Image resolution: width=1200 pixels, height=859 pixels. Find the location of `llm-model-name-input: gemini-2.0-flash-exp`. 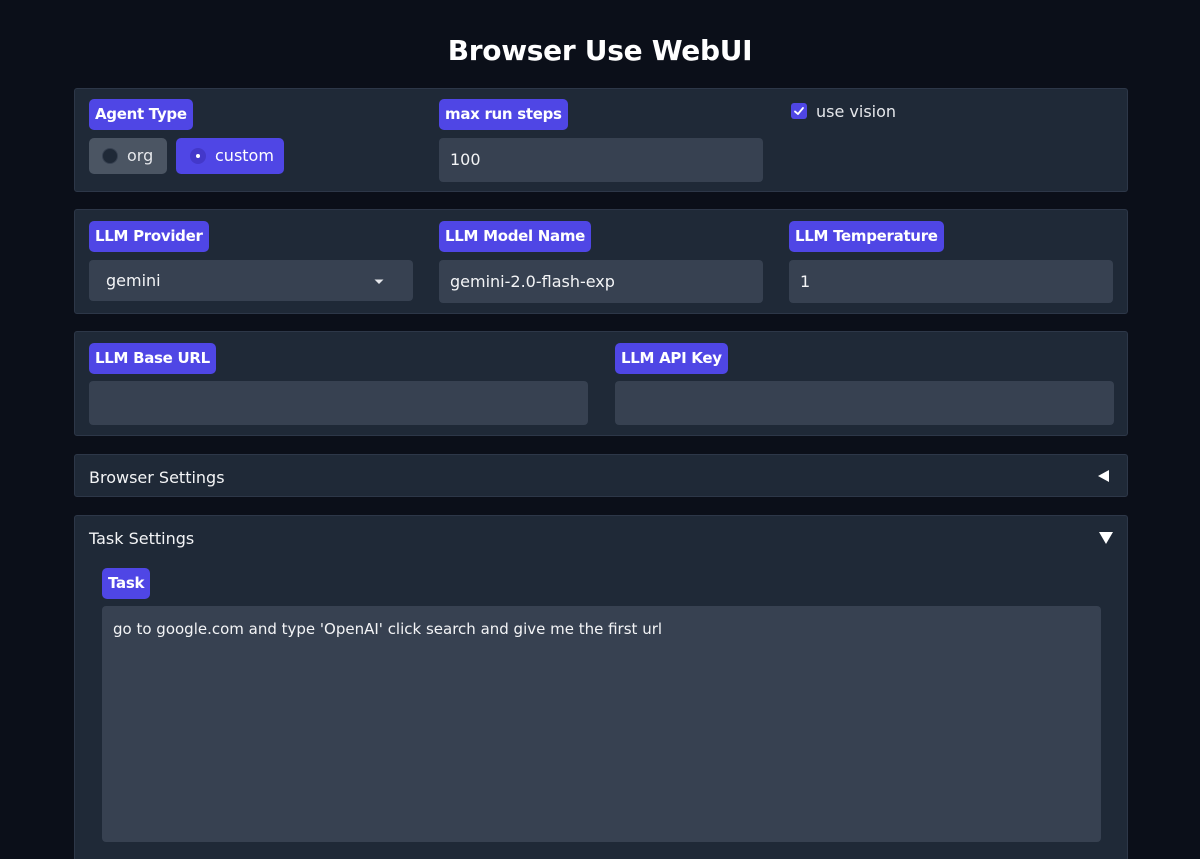

llm-model-name-input: gemini-2.0-flash-exp is located at coordinates (601, 281).